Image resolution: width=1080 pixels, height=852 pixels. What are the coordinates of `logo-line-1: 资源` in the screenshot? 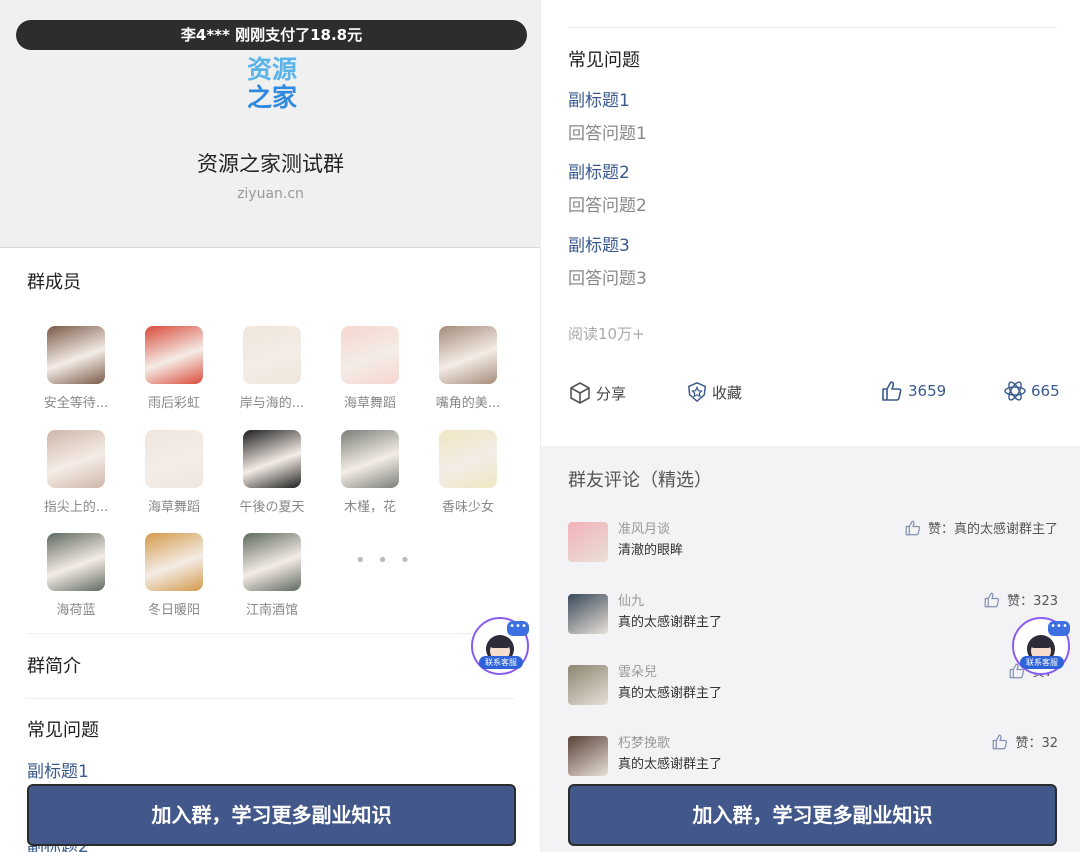 It's located at (271, 69).